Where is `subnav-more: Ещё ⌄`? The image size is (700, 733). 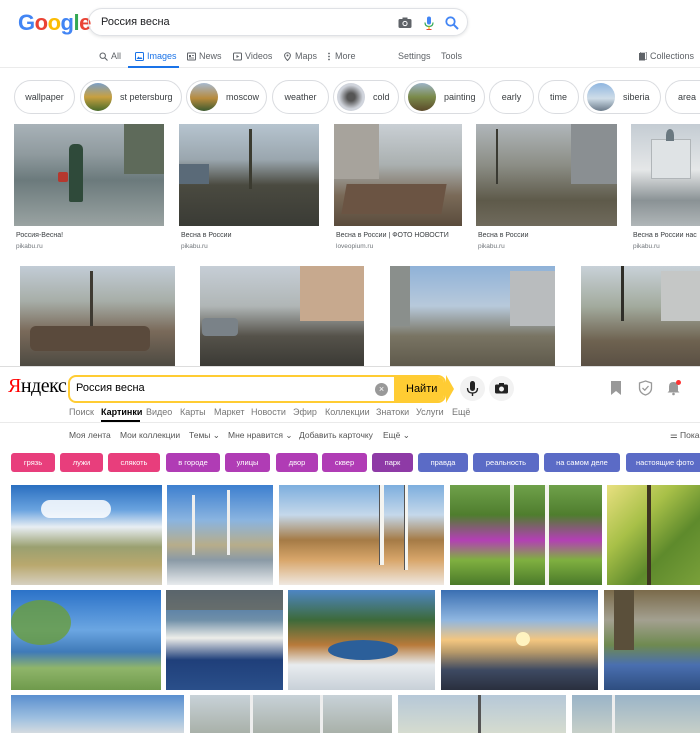 subnav-more: Ещё ⌄ is located at coordinates (396, 435).